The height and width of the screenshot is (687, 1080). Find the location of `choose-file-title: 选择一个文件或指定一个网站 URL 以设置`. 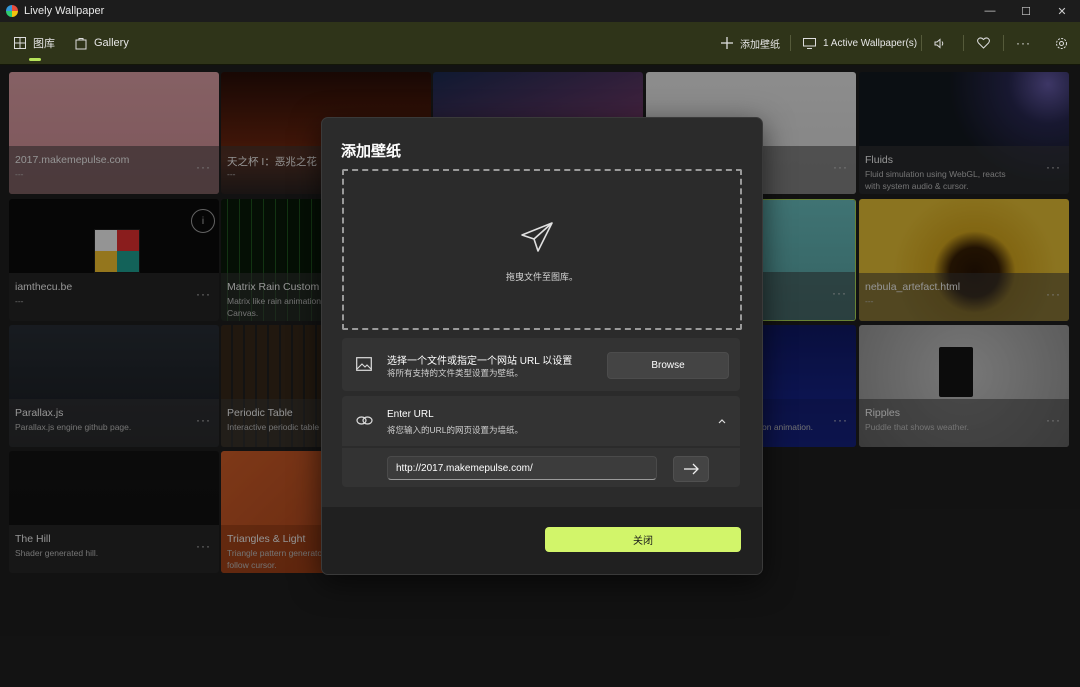

choose-file-title: 选择一个文件或指定一个网站 URL 以设置 is located at coordinates (480, 361).